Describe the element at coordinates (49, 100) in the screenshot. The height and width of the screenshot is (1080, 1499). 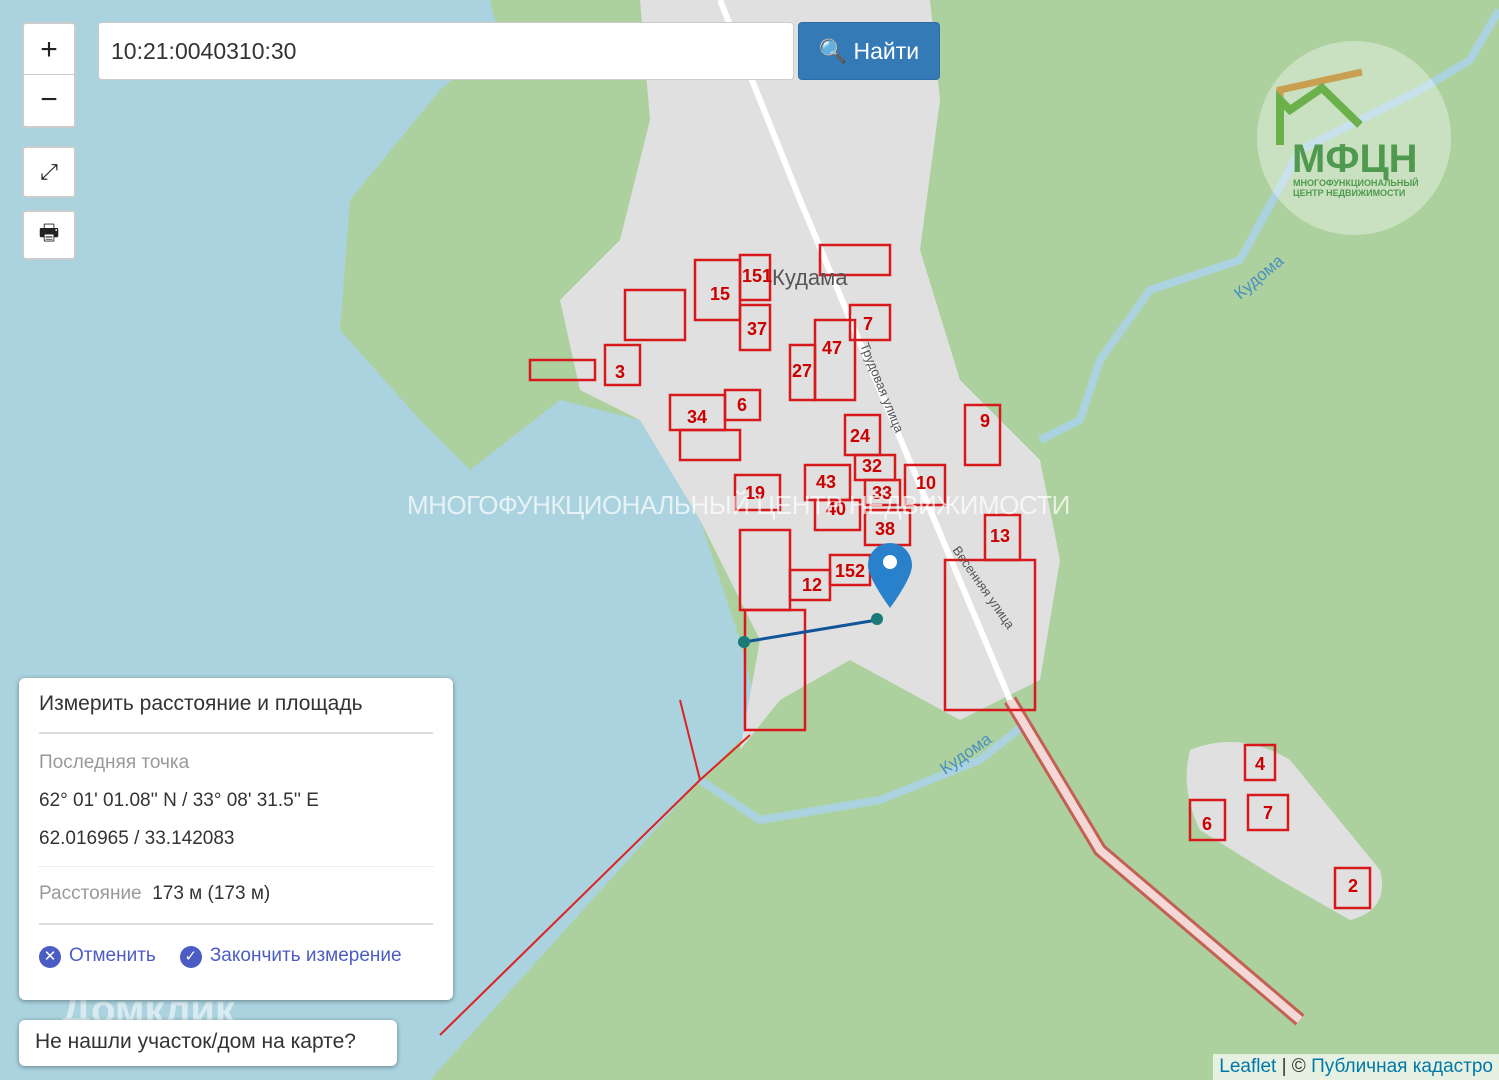
I see `zoom-out-button: −` at that location.